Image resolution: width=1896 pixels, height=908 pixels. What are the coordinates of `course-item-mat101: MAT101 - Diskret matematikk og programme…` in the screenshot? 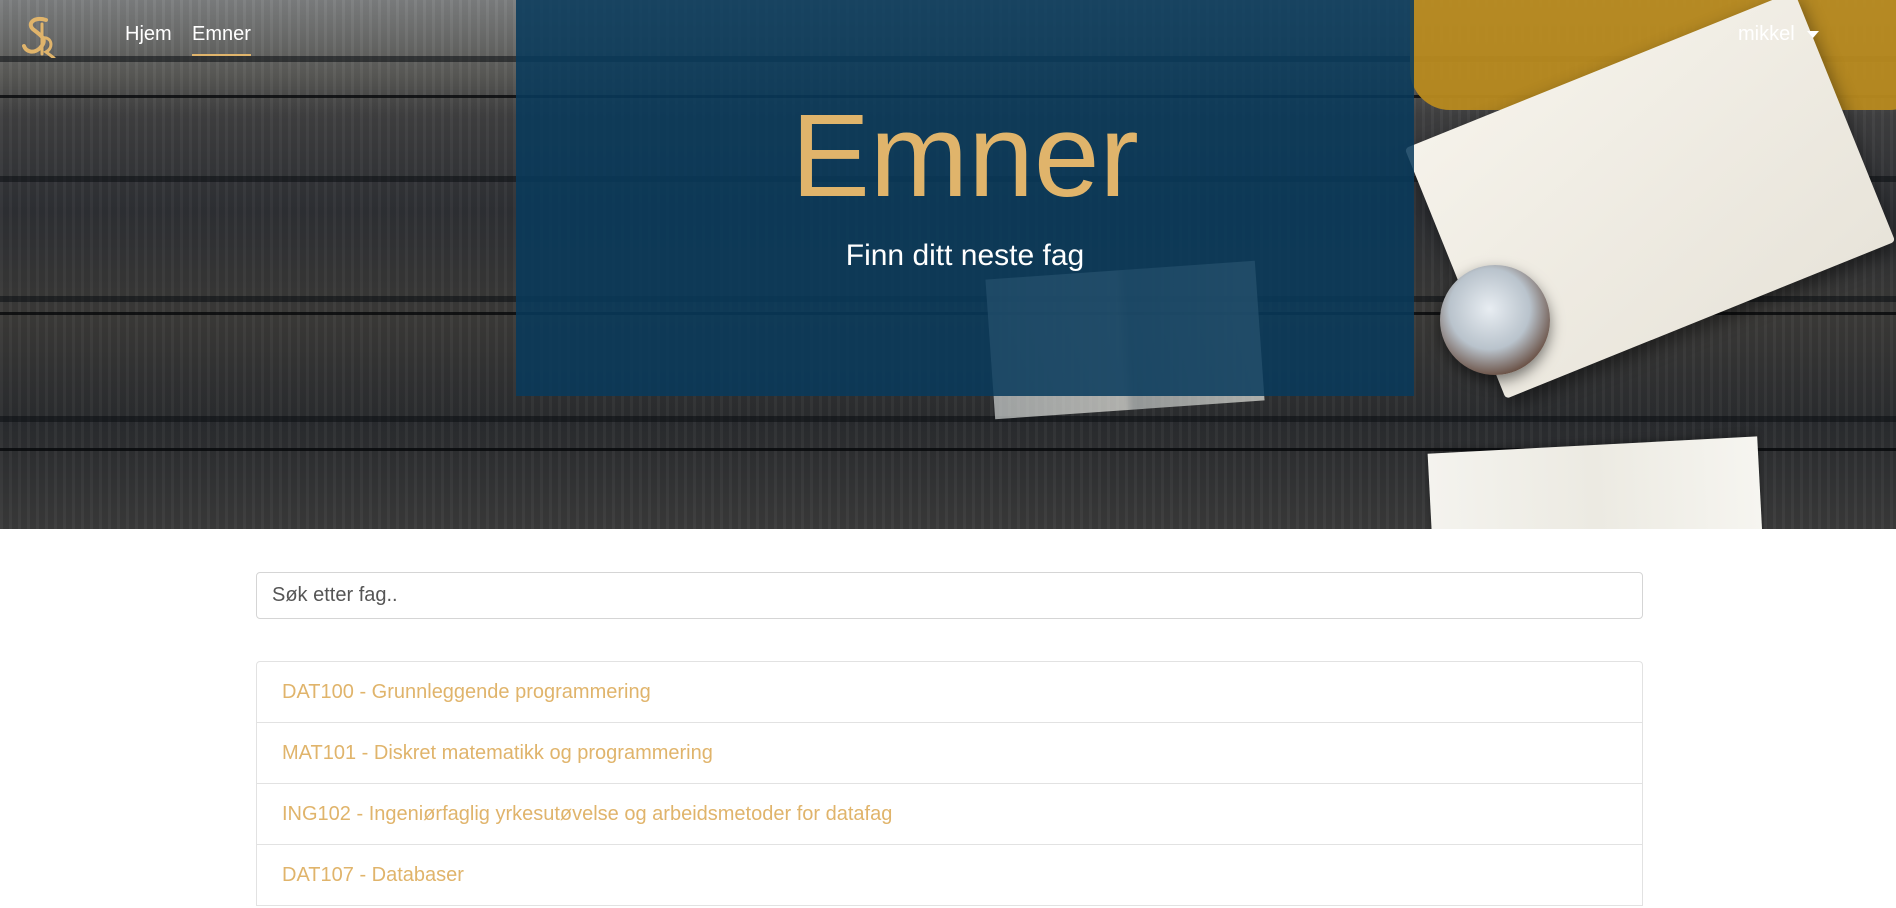 It's located at (949, 753).